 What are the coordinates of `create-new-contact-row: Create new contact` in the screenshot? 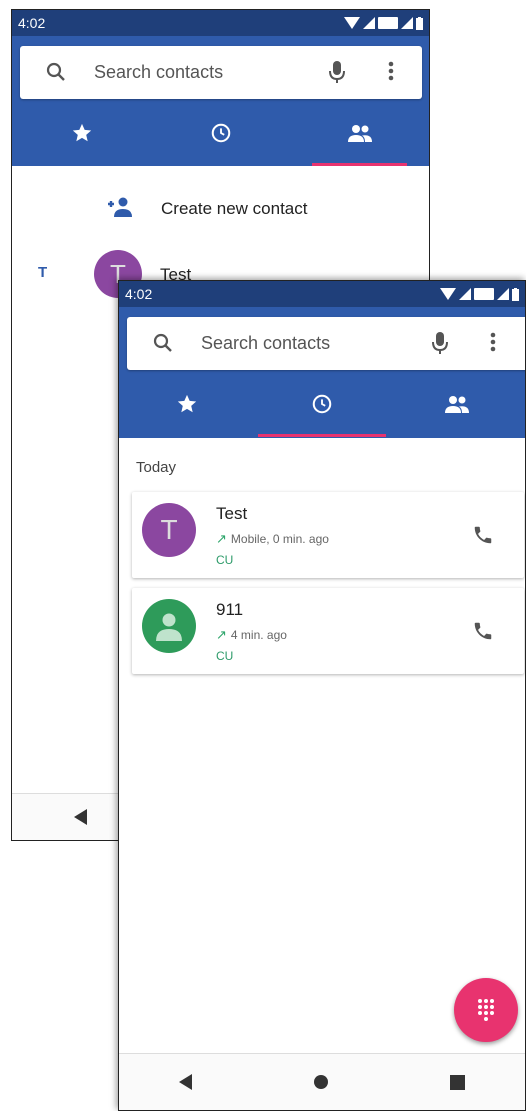 It's located at (220, 209).